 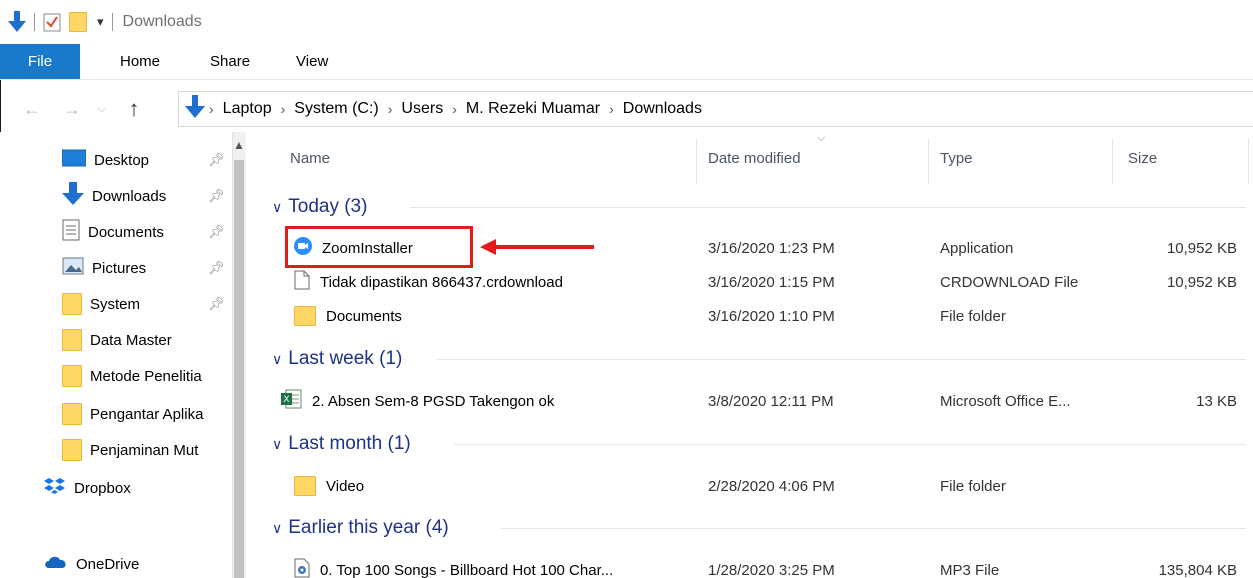 What do you see at coordinates (313, 61) in the screenshot?
I see `tab-view: View` at bounding box center [313, 61].